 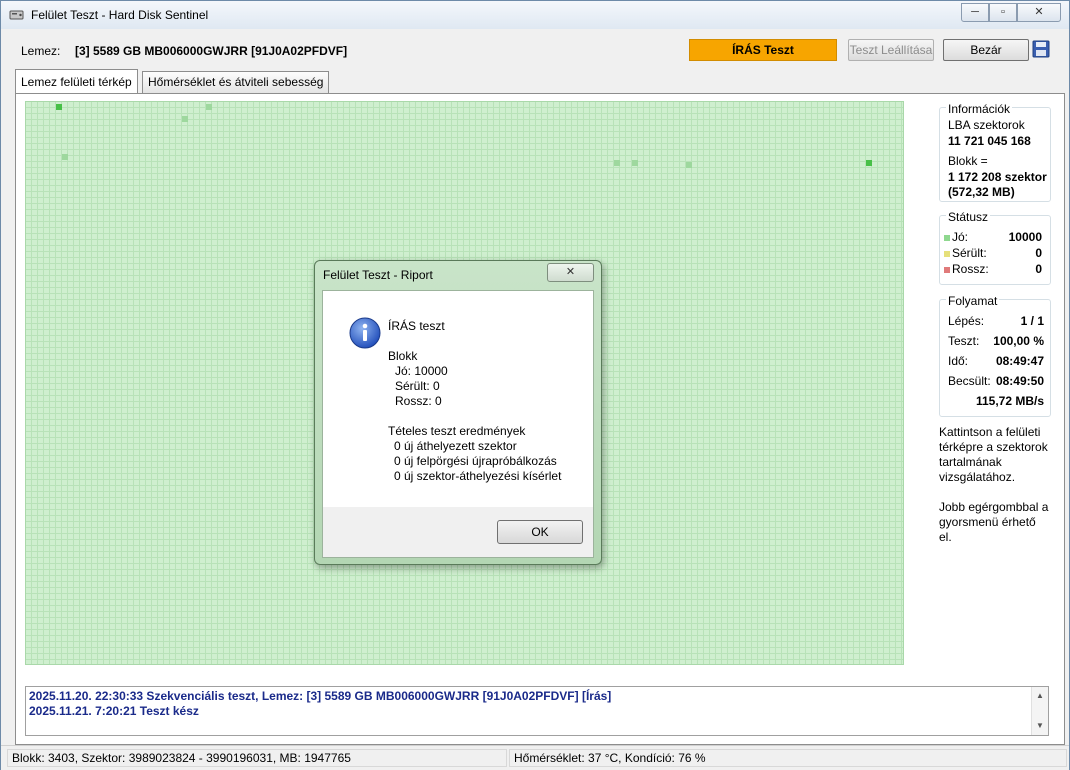 What do you see at coordinates (416, 326) in the screenshot?
I see `dialog-heading: ÍRÁS teszt` at bounding box center [416, 326].